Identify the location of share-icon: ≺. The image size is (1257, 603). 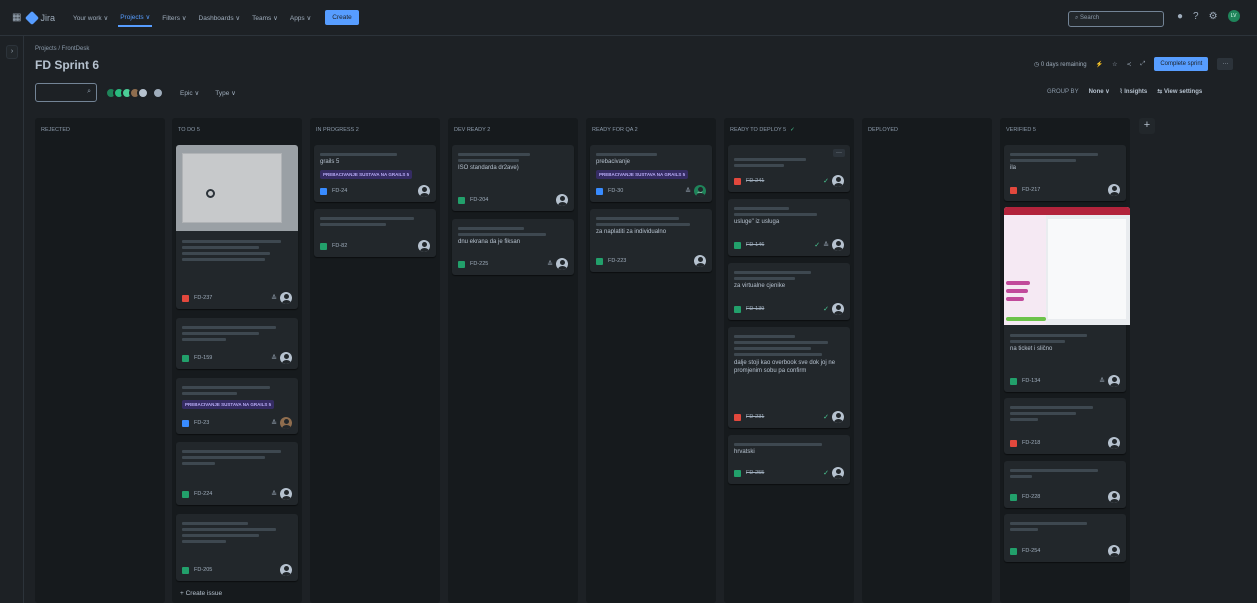
(1128, 64).